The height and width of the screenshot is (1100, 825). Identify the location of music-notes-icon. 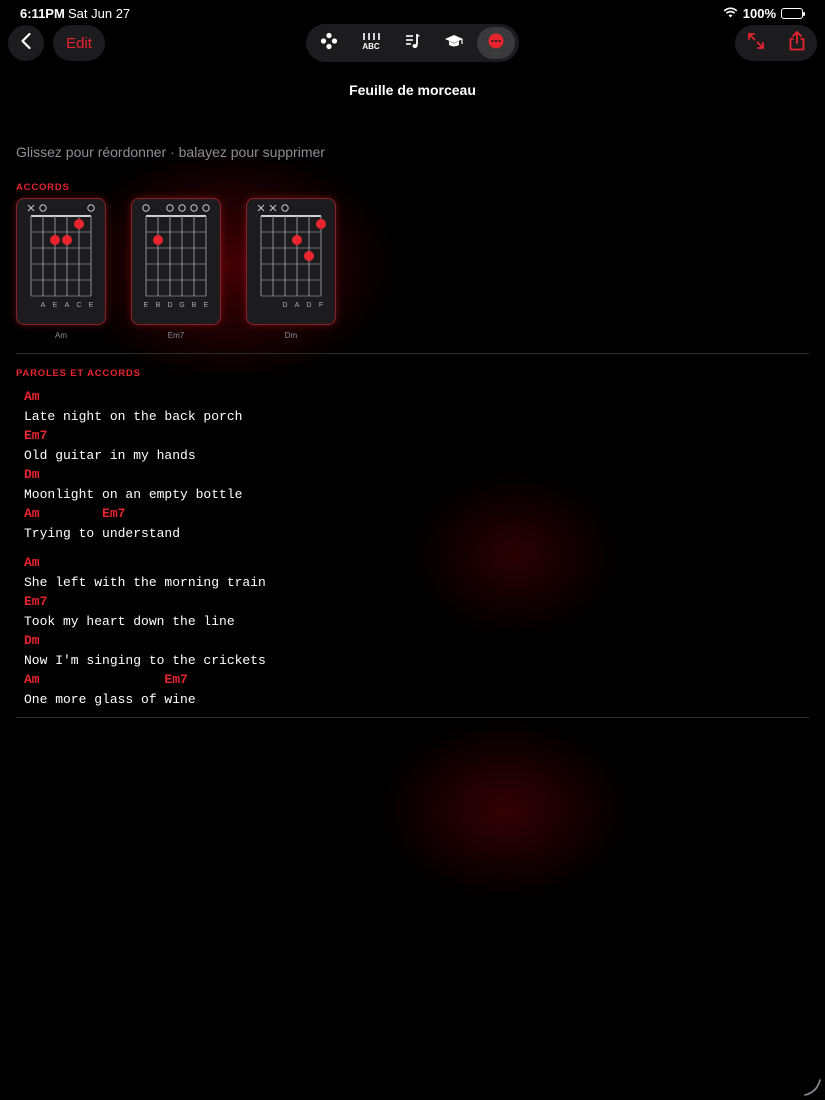
(413, 43).